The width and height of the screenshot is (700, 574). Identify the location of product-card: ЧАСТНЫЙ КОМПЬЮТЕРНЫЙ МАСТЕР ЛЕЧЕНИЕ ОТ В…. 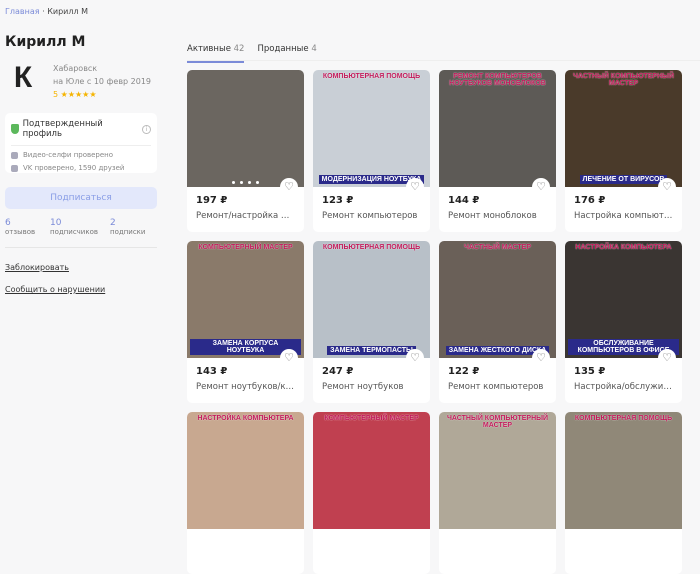
(623, 151).